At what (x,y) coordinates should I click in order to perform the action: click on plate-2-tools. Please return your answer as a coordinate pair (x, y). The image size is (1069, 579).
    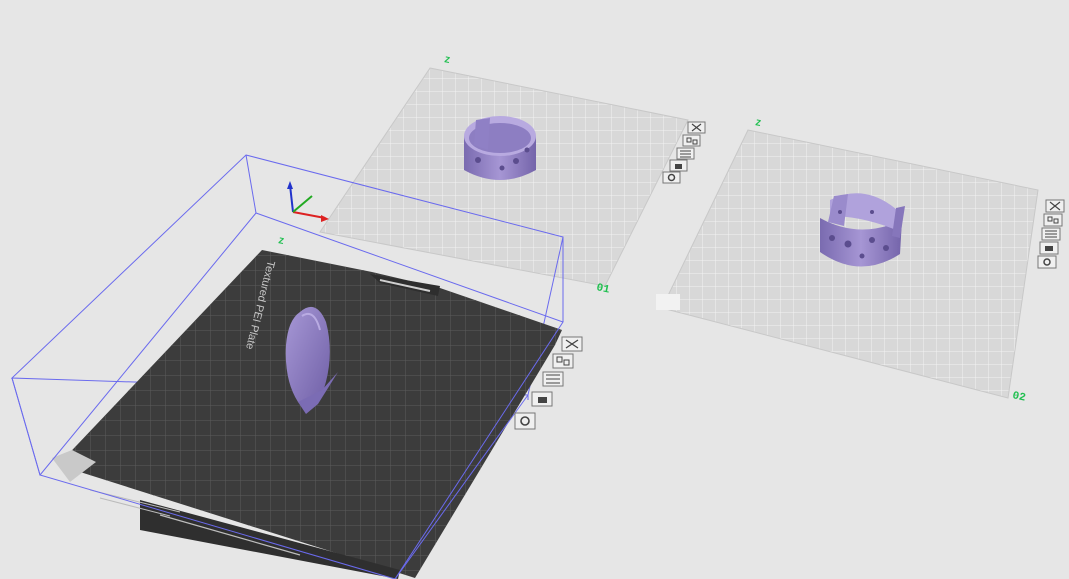
    Looking at the image, I should click on (1051, 234).